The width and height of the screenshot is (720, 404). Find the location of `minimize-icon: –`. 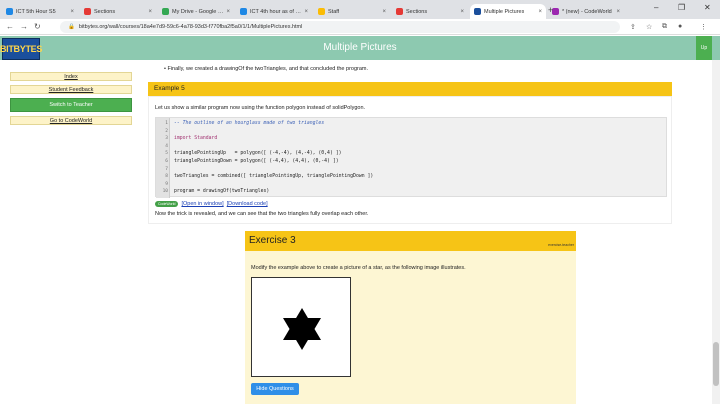

minimize-icon: – is located at coordinates (656, 7).